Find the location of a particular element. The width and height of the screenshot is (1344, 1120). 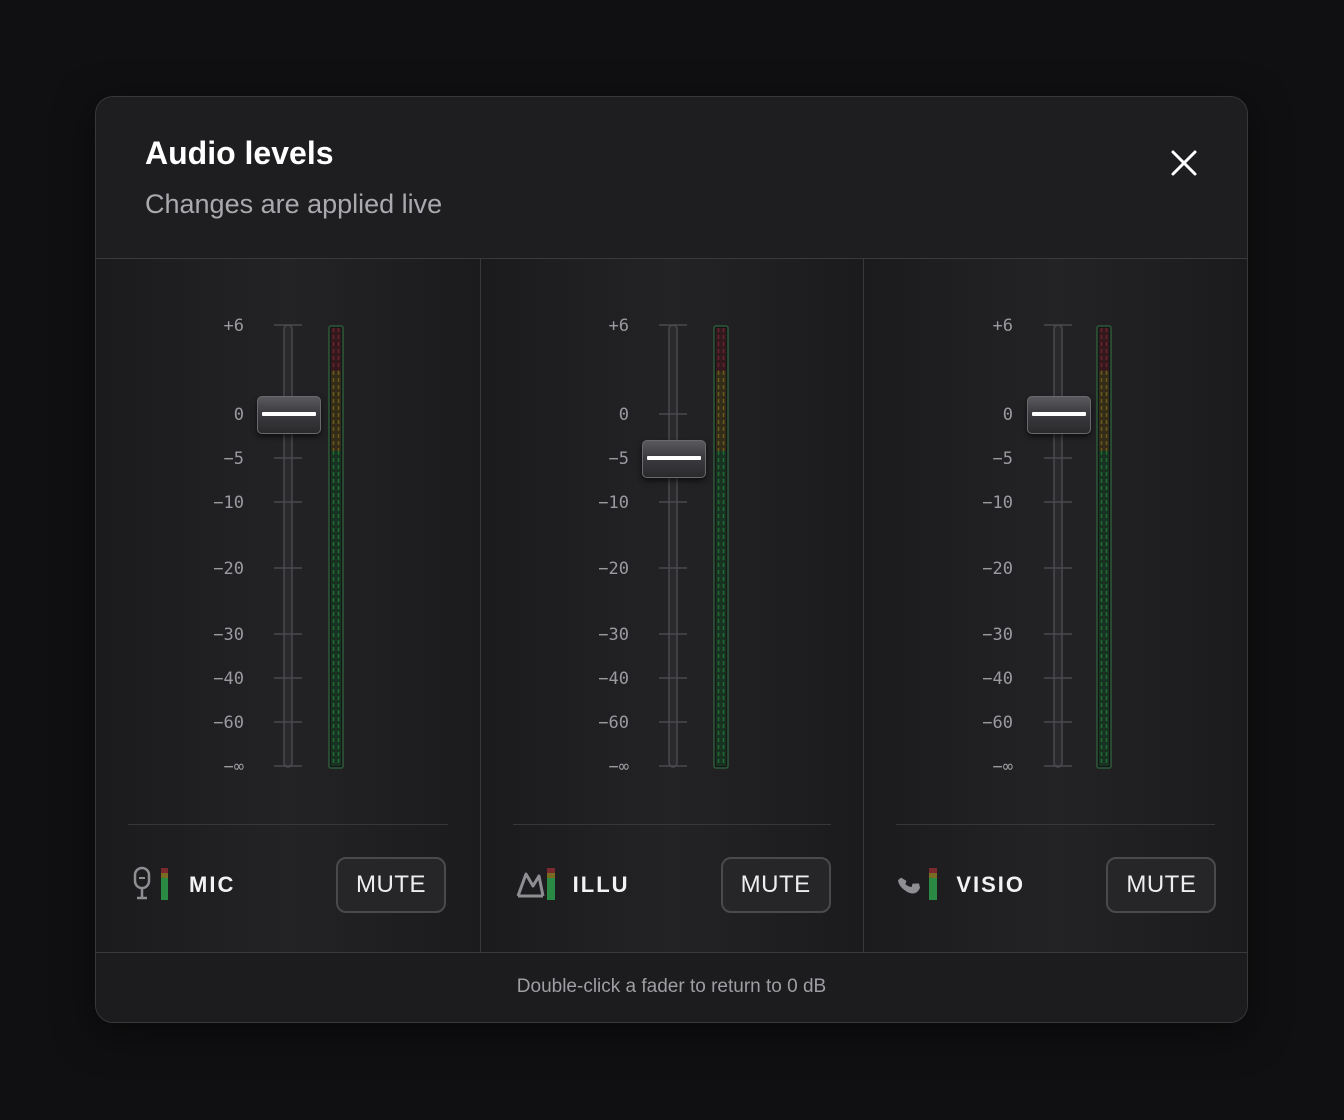

close-icon is located at coordinates (1184, 163).